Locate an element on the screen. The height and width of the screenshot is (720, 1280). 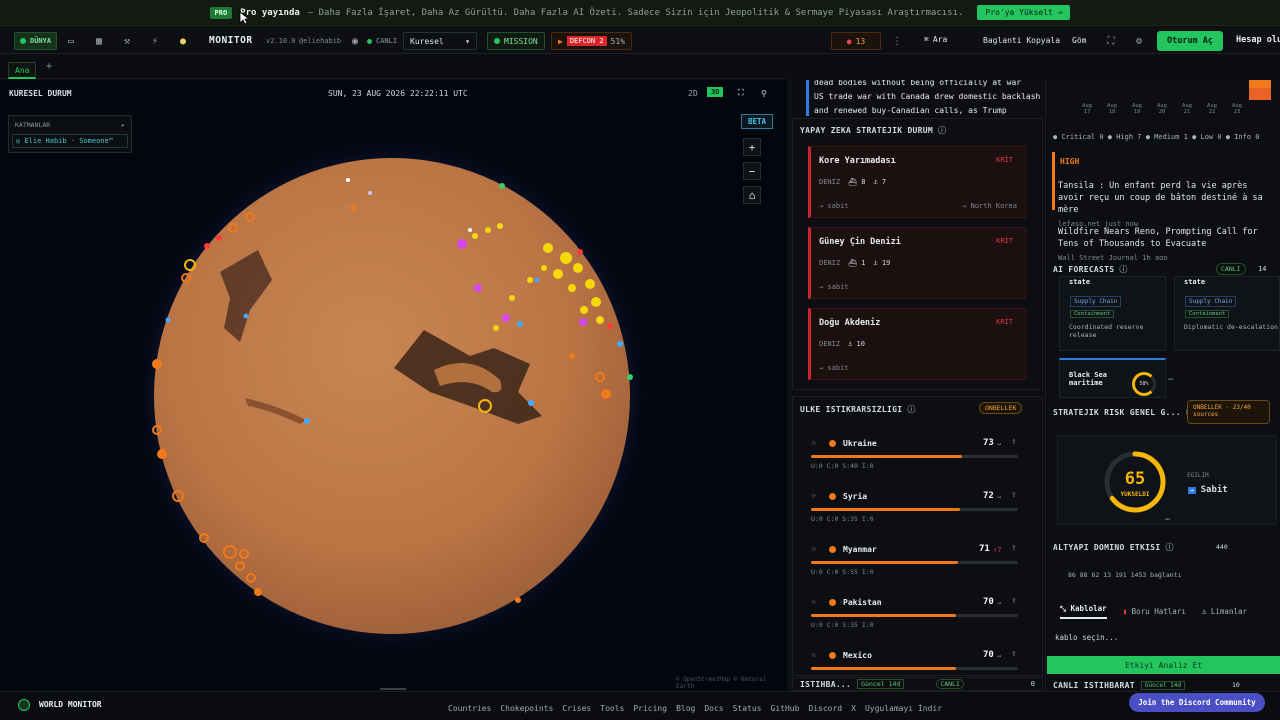
signin-button: Oturum Aç is located at coordinates (1190, 41).